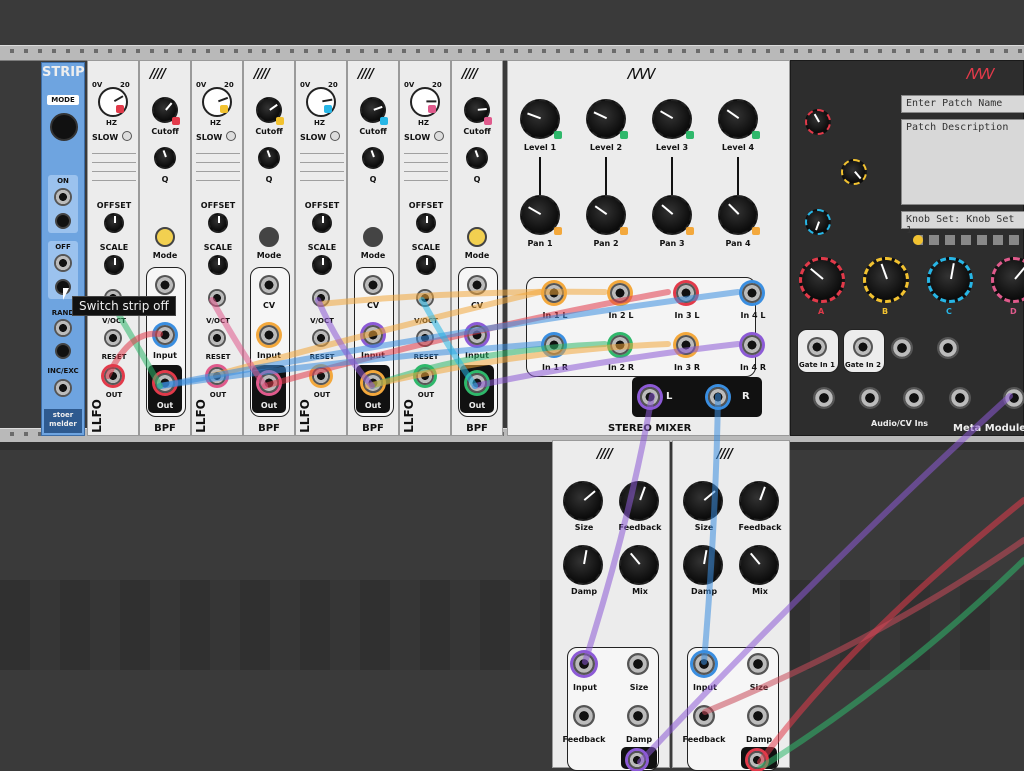 The image size is (1024, 771). I want to click on switch-strip-off-tooltip: Switch strip off, so click(124, 306).